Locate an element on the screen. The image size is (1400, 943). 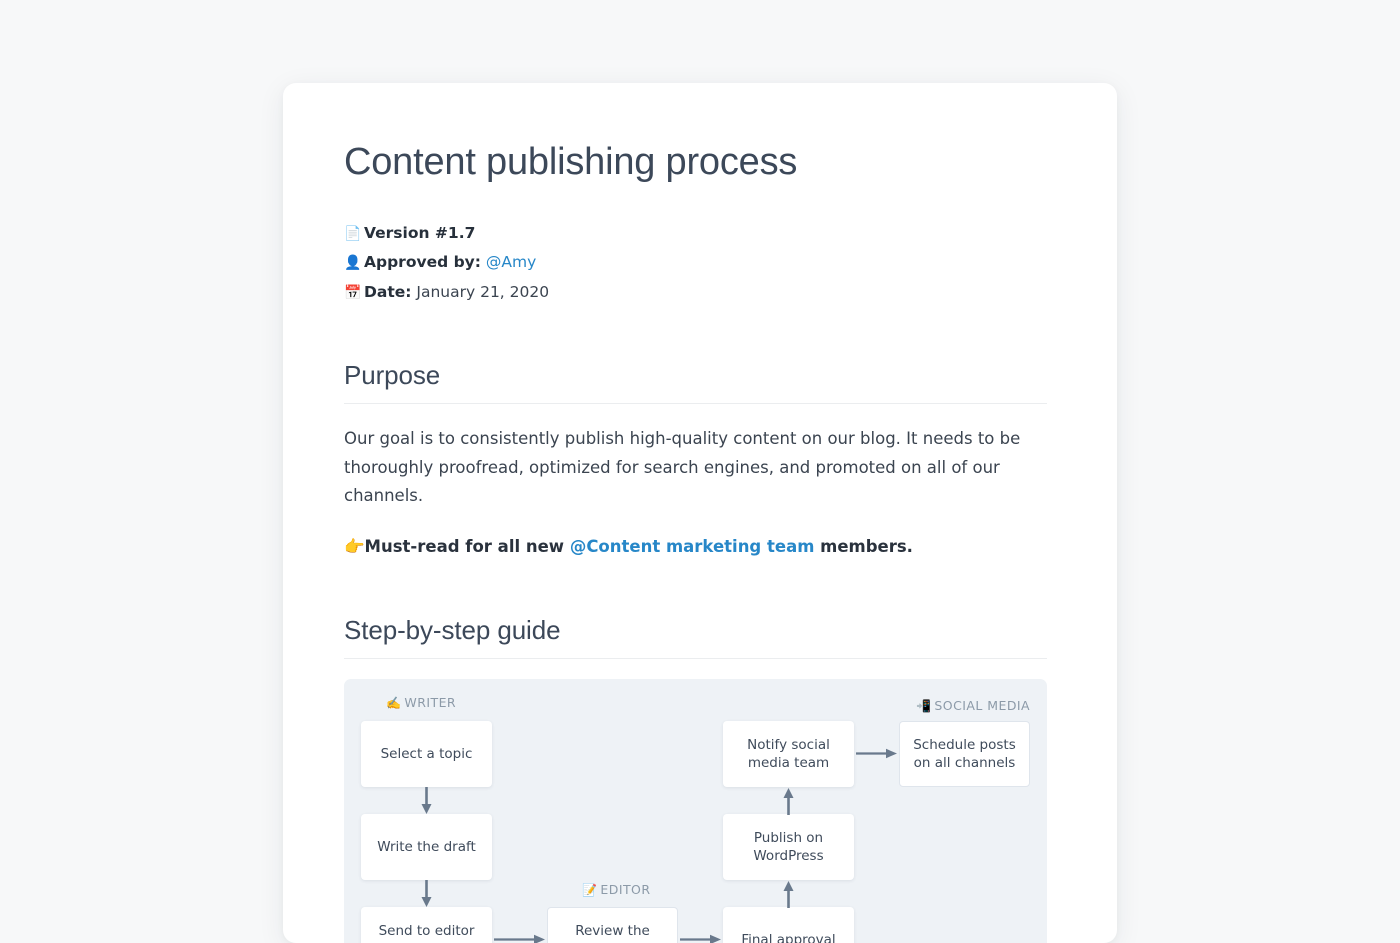
page-title: Content publishing process is located at coordinates (571, 162).